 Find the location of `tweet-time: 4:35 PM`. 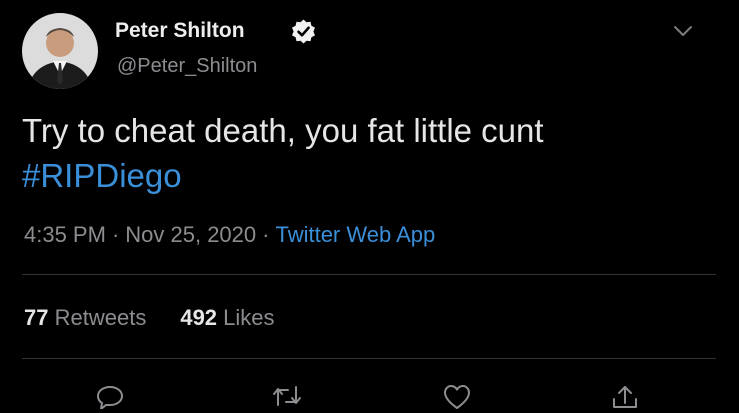

tweet-time: 4:35 PM is located at coordinates (65, 234).